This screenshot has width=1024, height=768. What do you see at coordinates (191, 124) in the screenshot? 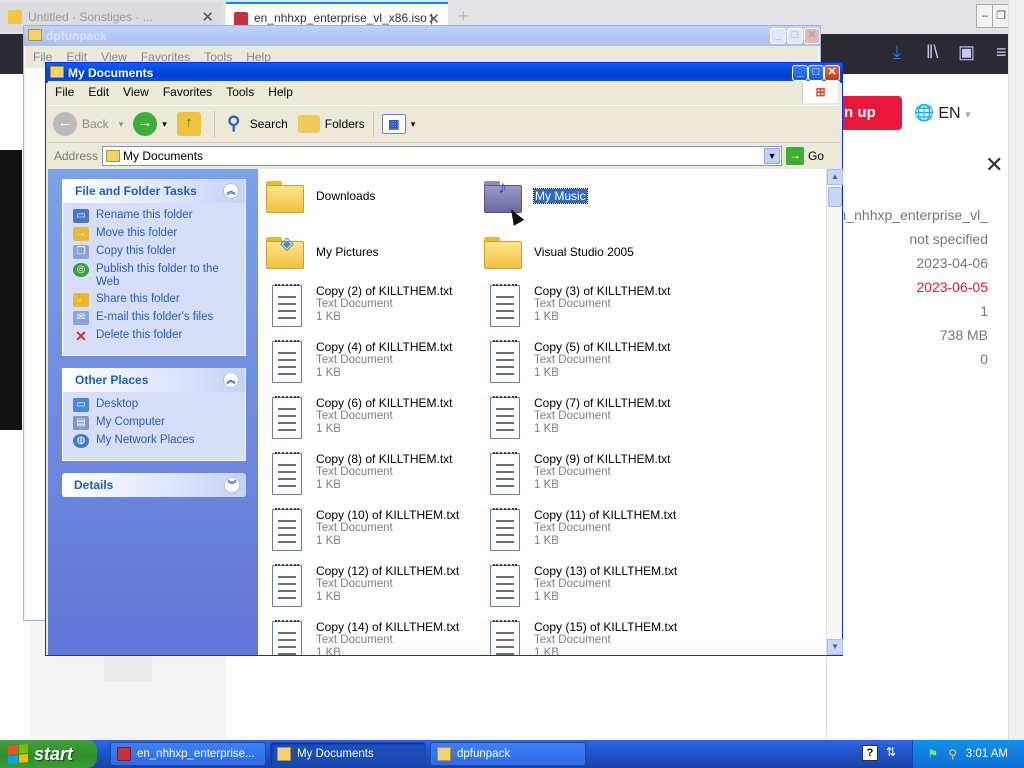
I see `up-folder-button: ↑` at bounding box center [191, 124].